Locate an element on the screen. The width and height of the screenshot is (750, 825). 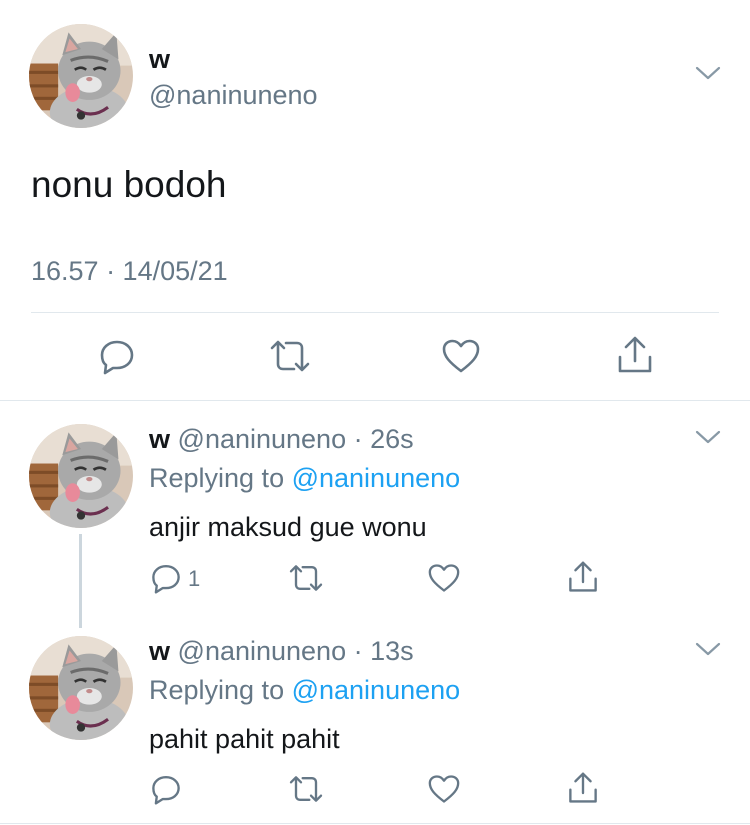
reply-header: w @naninuneno · 13s is located at coordinates (281, 651).